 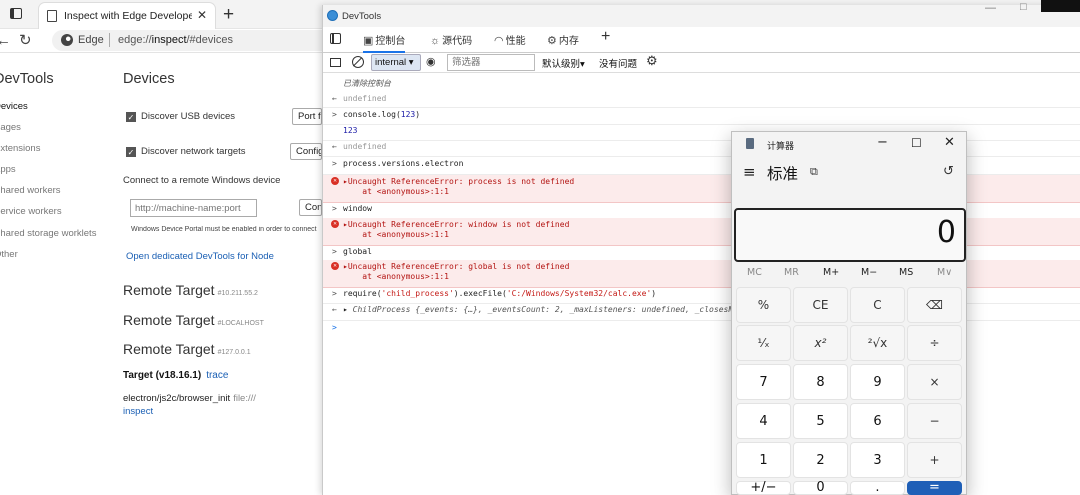 I want to click on clear-entry-key: CE, so click(x=820, y=305).